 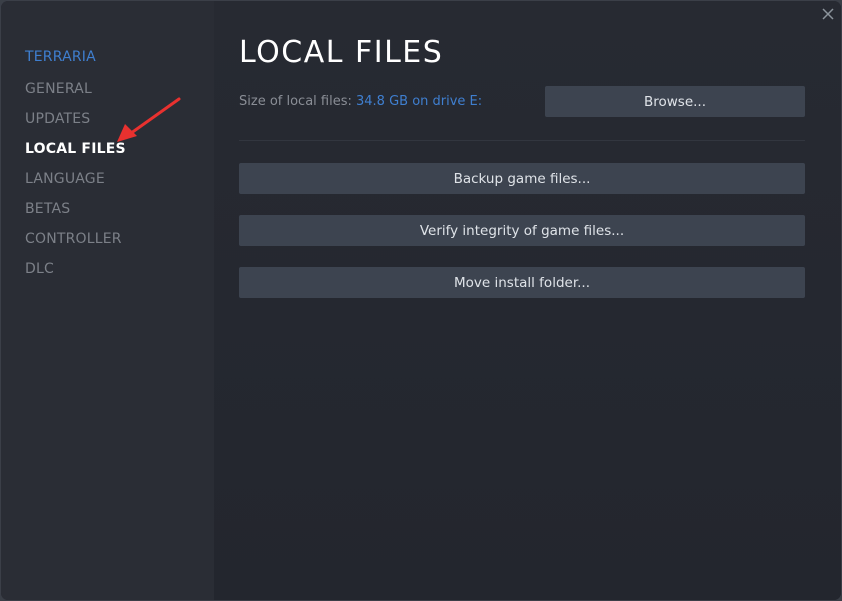 What do you see at coordinates (149, 119) in the screenshot?
I see `red-arrow-icon` at bounding box center [149, 119].